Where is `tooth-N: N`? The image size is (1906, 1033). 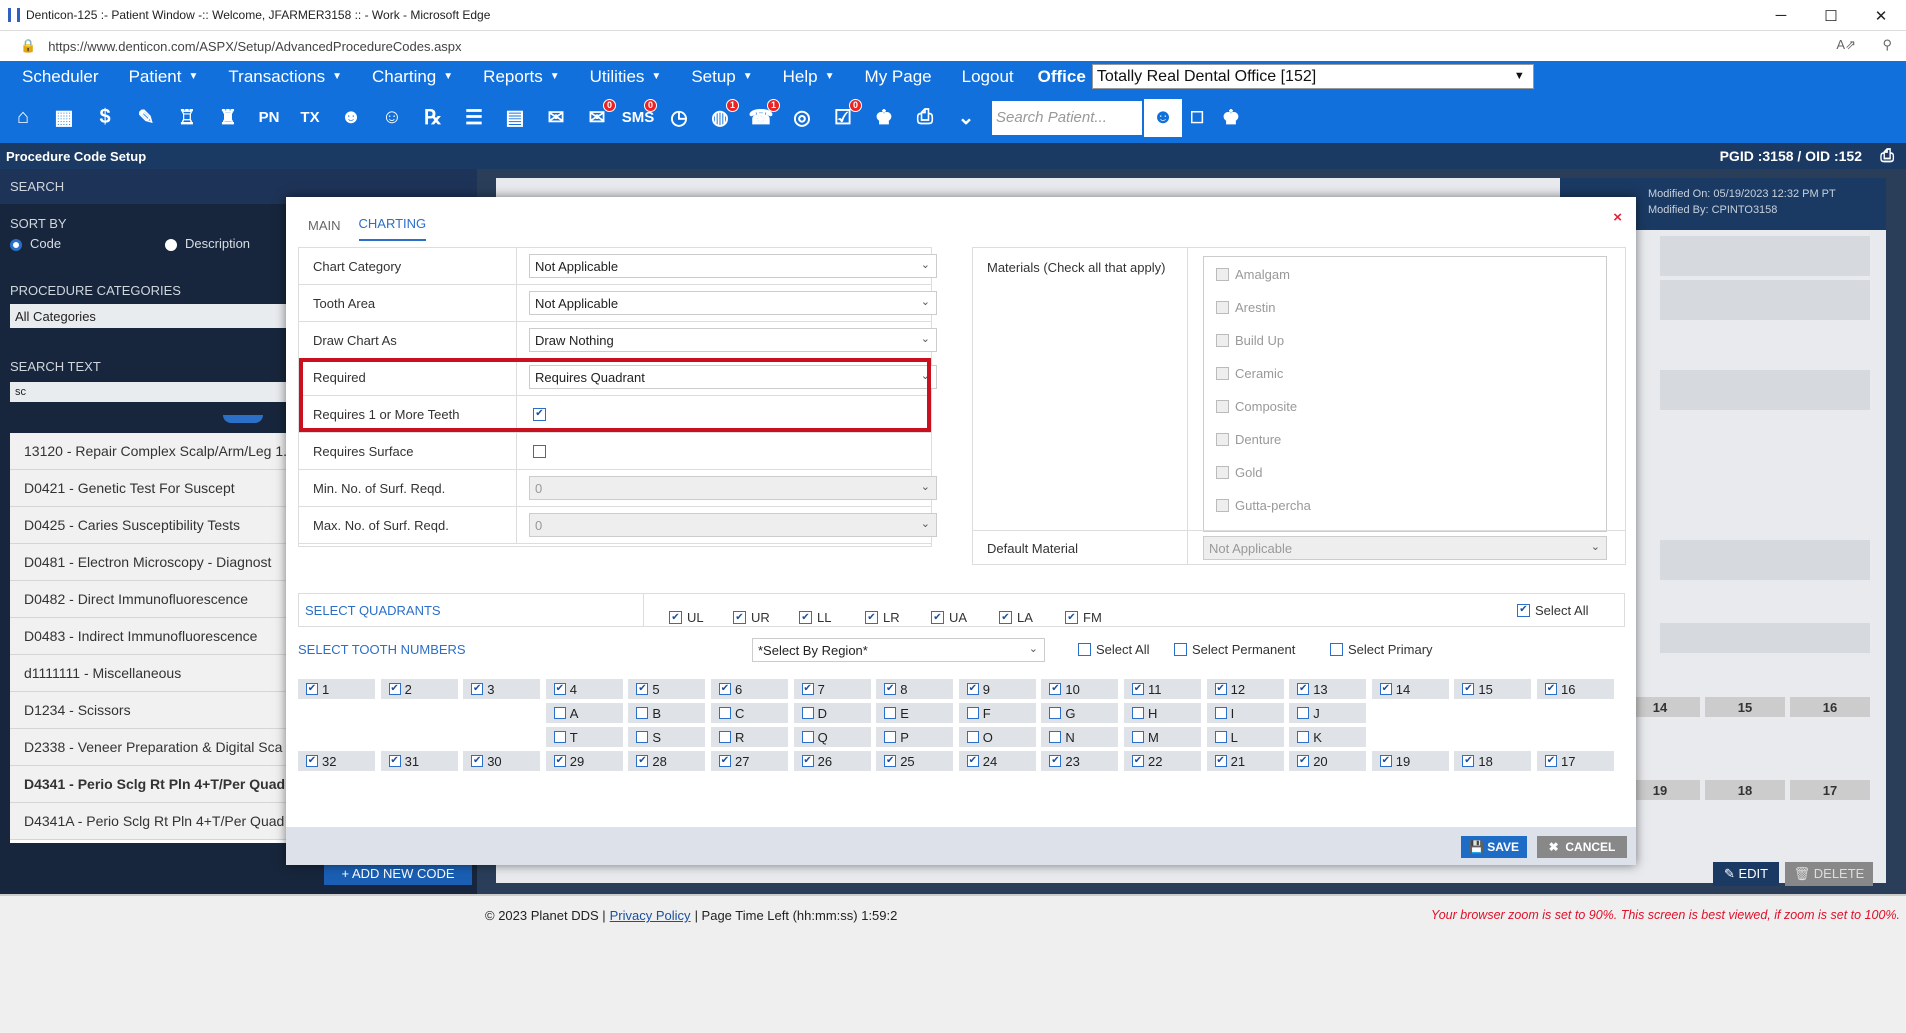
tooth-N: N is located at coordinates (1080, 737).